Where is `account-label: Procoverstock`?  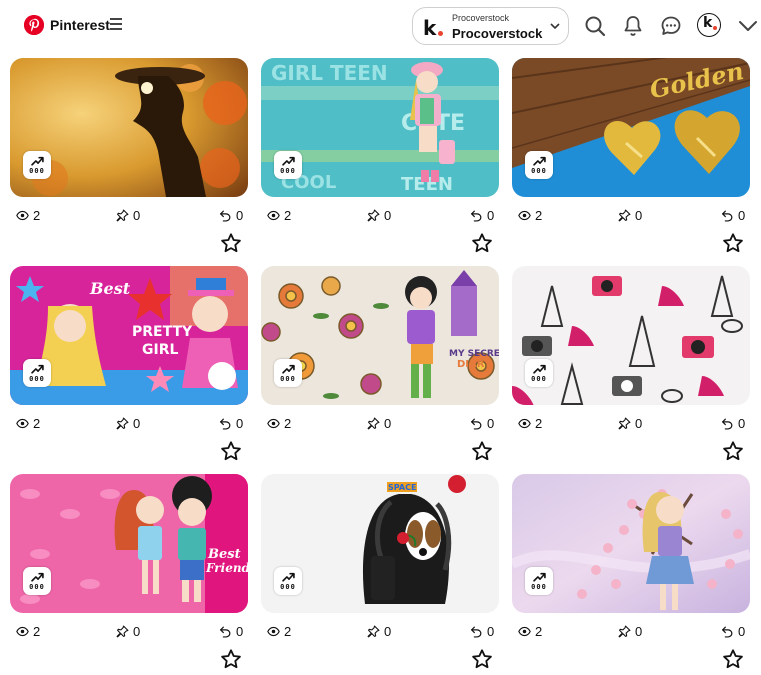
account-label: Procoverstock is located at coordinates (497, 33).